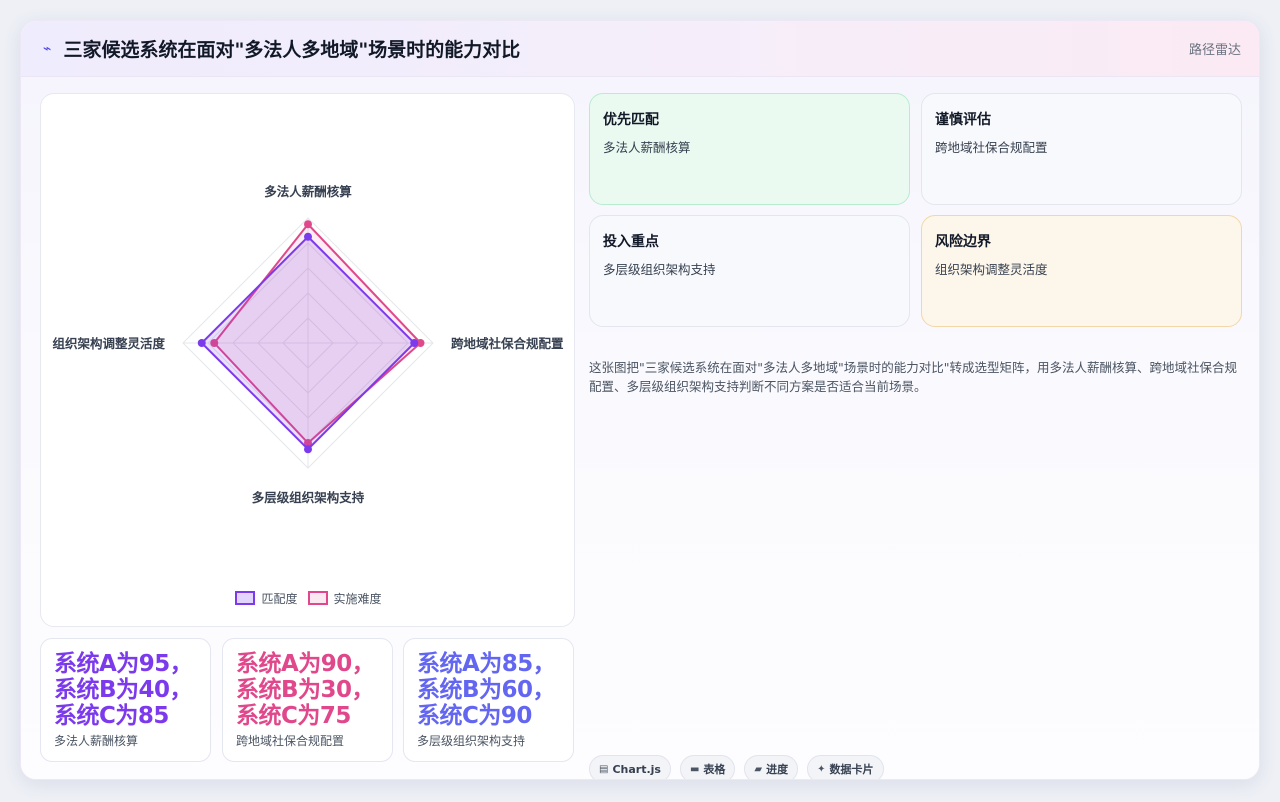 This screenshot has width=1280, height=802. Describe the element at coordinates (963, 242) in the screenshot. I see `insight-title: 风险边界` at that location.